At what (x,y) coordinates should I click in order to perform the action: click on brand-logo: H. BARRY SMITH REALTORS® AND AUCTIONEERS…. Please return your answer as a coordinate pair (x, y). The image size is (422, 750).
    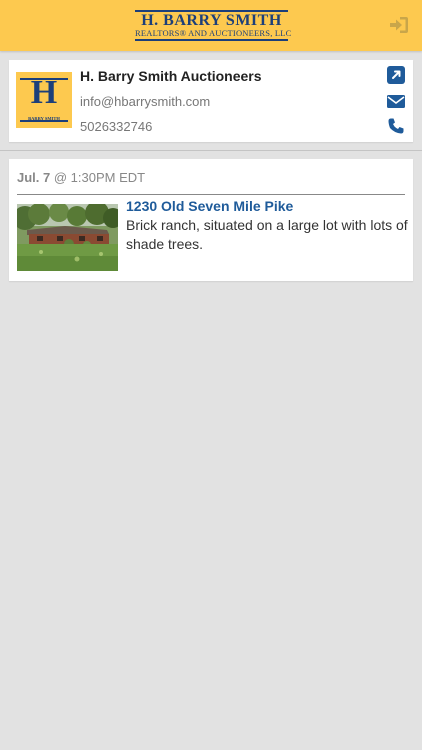
    Looking at the image, I should click on (213, 25).